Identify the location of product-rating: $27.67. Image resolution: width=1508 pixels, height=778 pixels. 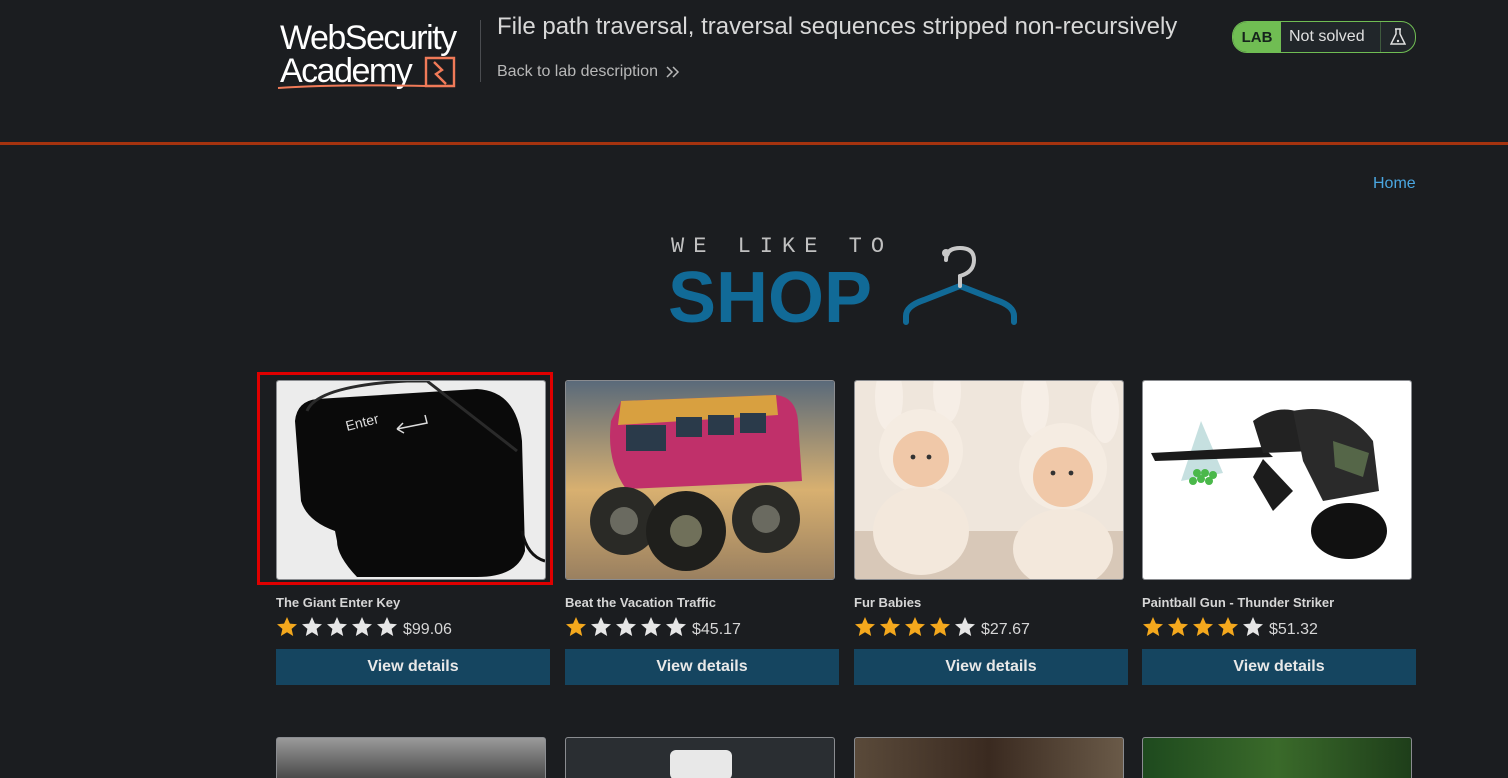
(991, 627).